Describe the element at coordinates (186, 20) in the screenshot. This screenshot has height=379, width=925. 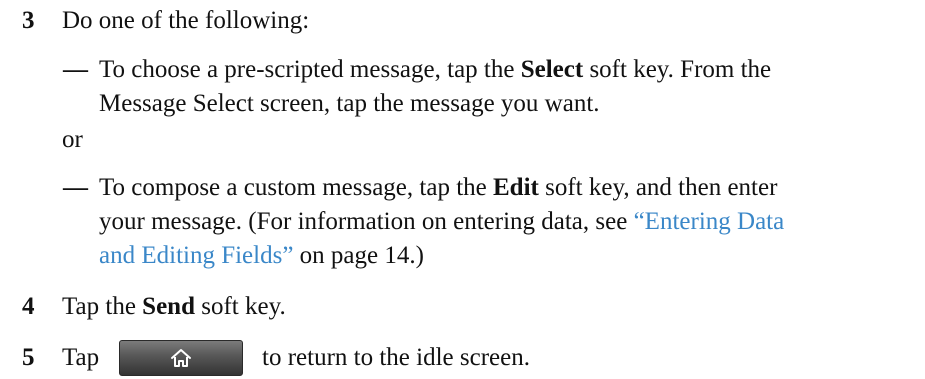
I see `step-3-text: Do one of the following:` at that location.